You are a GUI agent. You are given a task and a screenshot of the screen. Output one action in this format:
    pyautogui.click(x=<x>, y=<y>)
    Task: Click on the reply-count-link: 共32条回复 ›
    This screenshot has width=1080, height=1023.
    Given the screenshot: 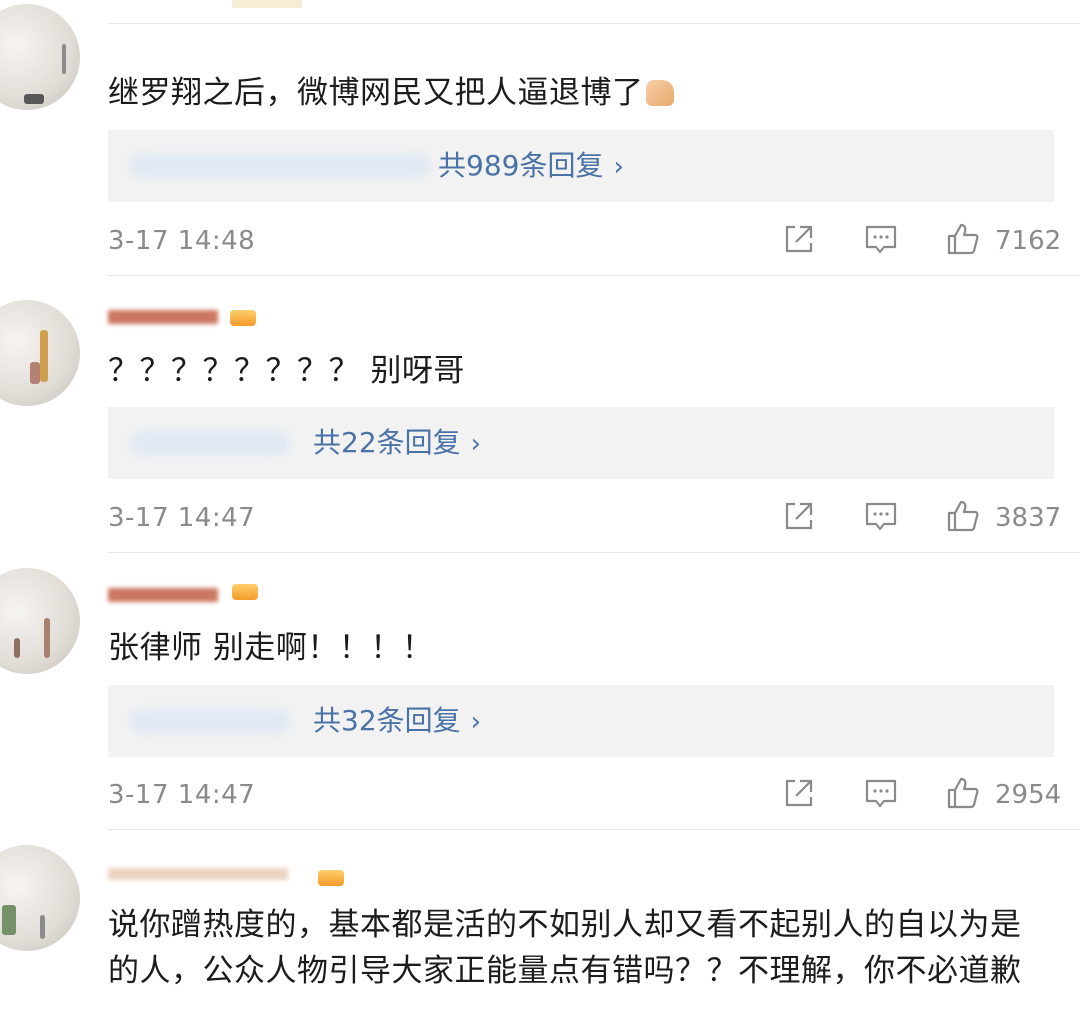 What is the action you would take?
    pyautogui.click(x=397, y=721)
    